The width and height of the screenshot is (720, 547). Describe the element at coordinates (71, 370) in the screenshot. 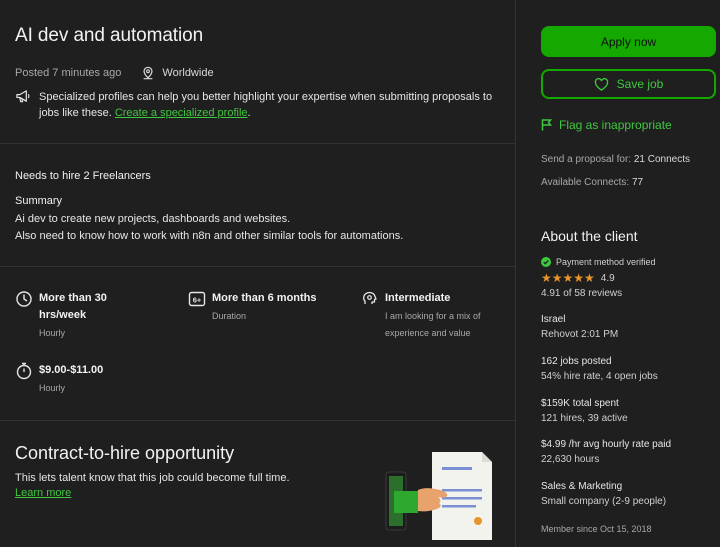

I see `rate-value: $9.00-$11.00` at that location.